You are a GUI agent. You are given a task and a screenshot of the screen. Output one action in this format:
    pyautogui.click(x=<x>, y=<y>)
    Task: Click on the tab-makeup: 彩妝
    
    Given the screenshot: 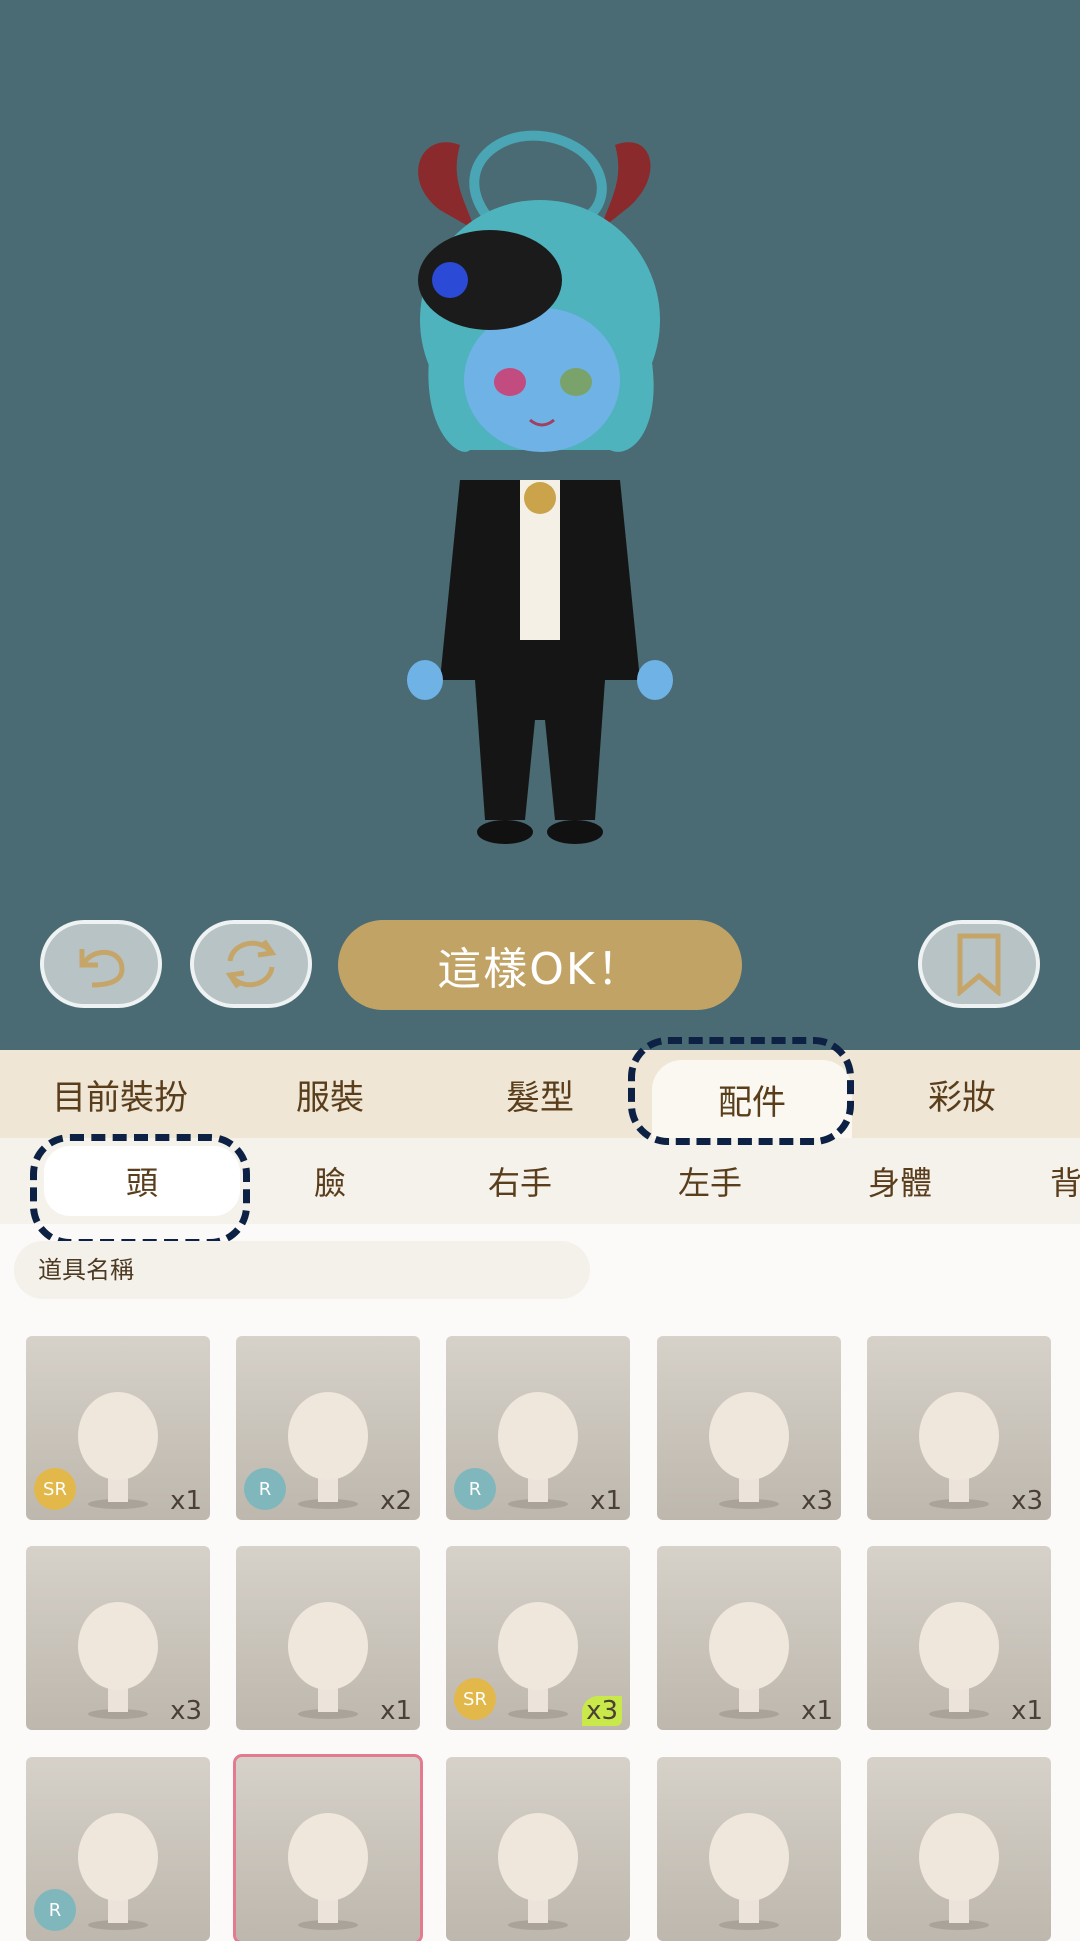 What is the action you would take?
    pyautogui.click(x=962, y=1094)
    